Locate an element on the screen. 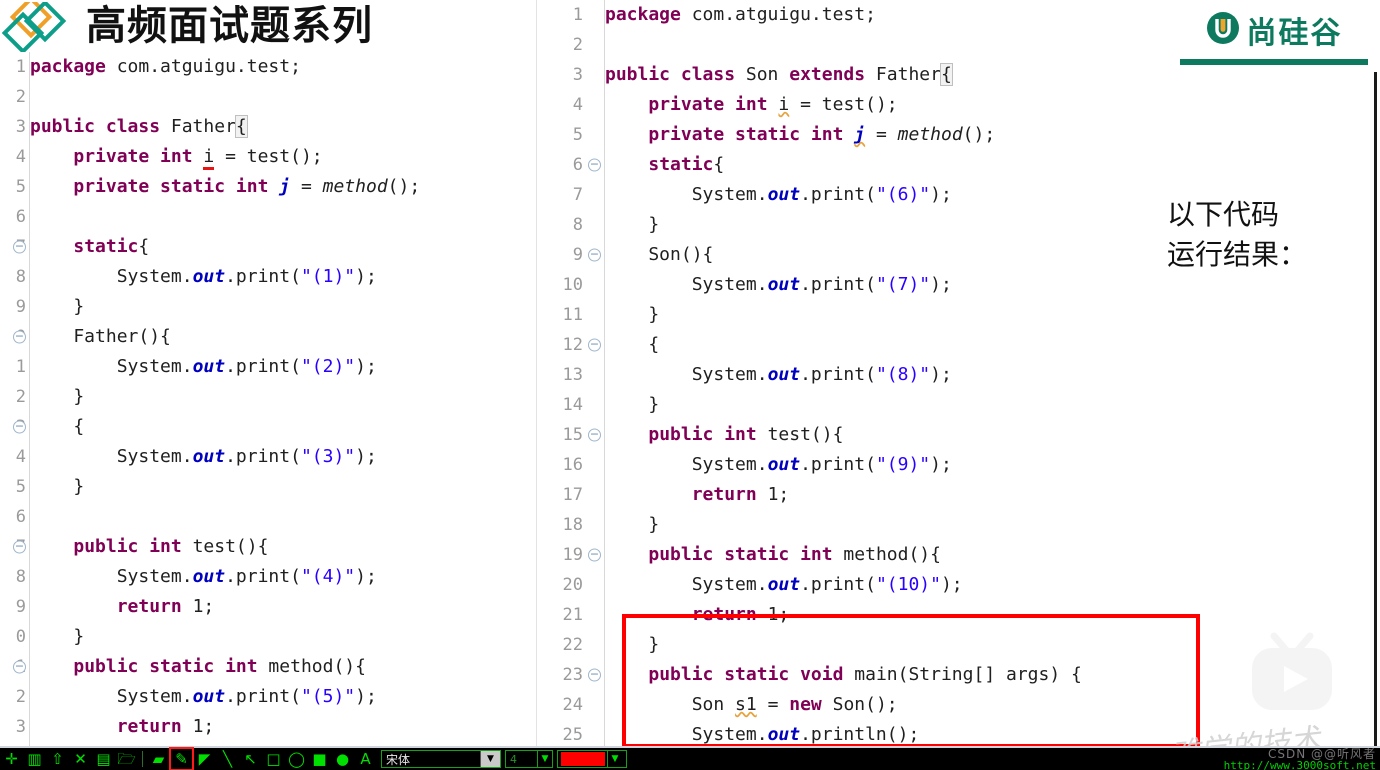 The image size is (1380, 770). code-line: public class Father{ is located at coordinates (281, 127).